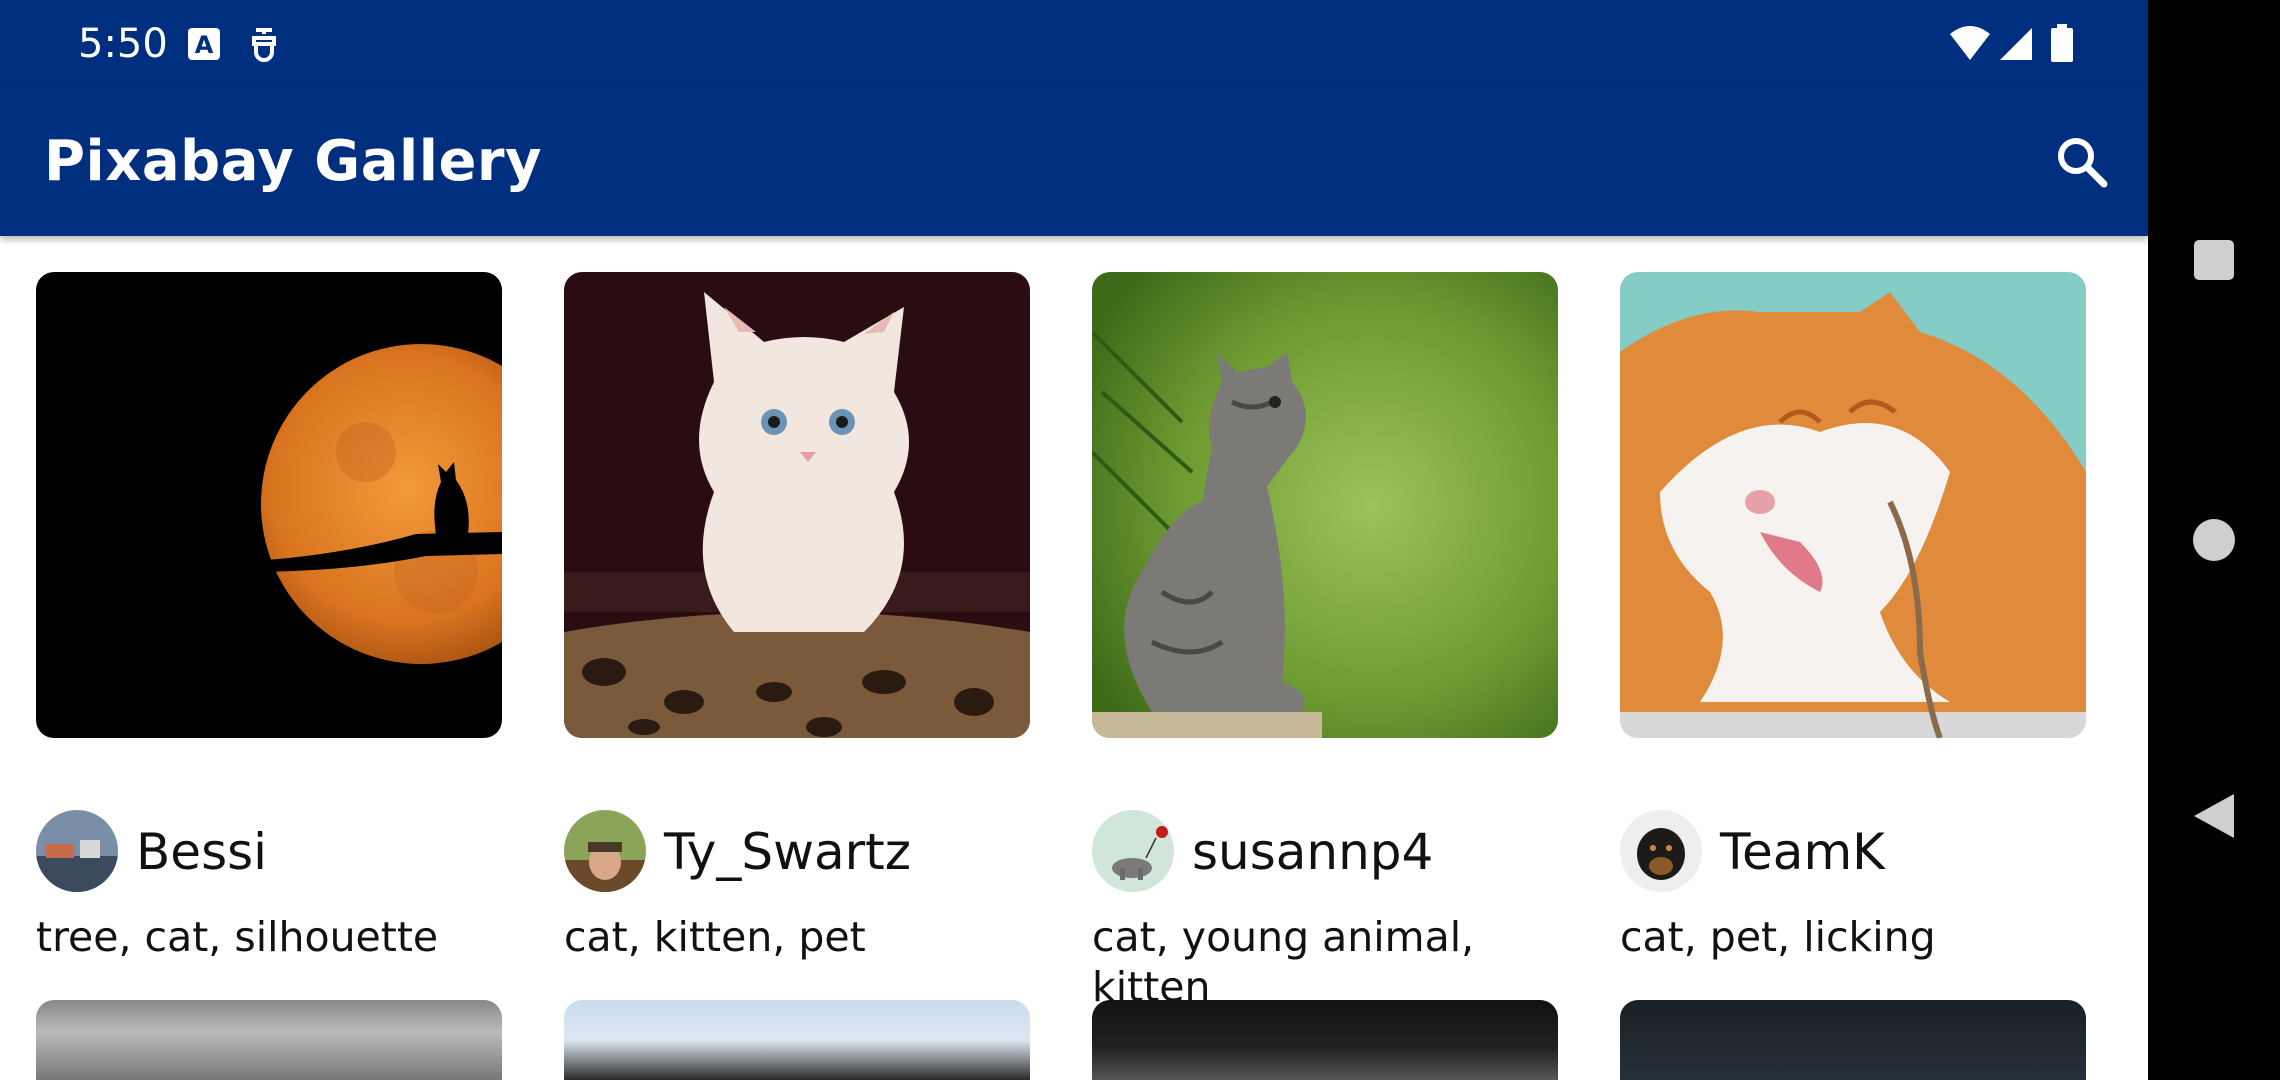 This screenshot has height=1080, width=2280. Describe the element at coordinates (264, 44) in the screenshot. I see `debug-icon` at that location.